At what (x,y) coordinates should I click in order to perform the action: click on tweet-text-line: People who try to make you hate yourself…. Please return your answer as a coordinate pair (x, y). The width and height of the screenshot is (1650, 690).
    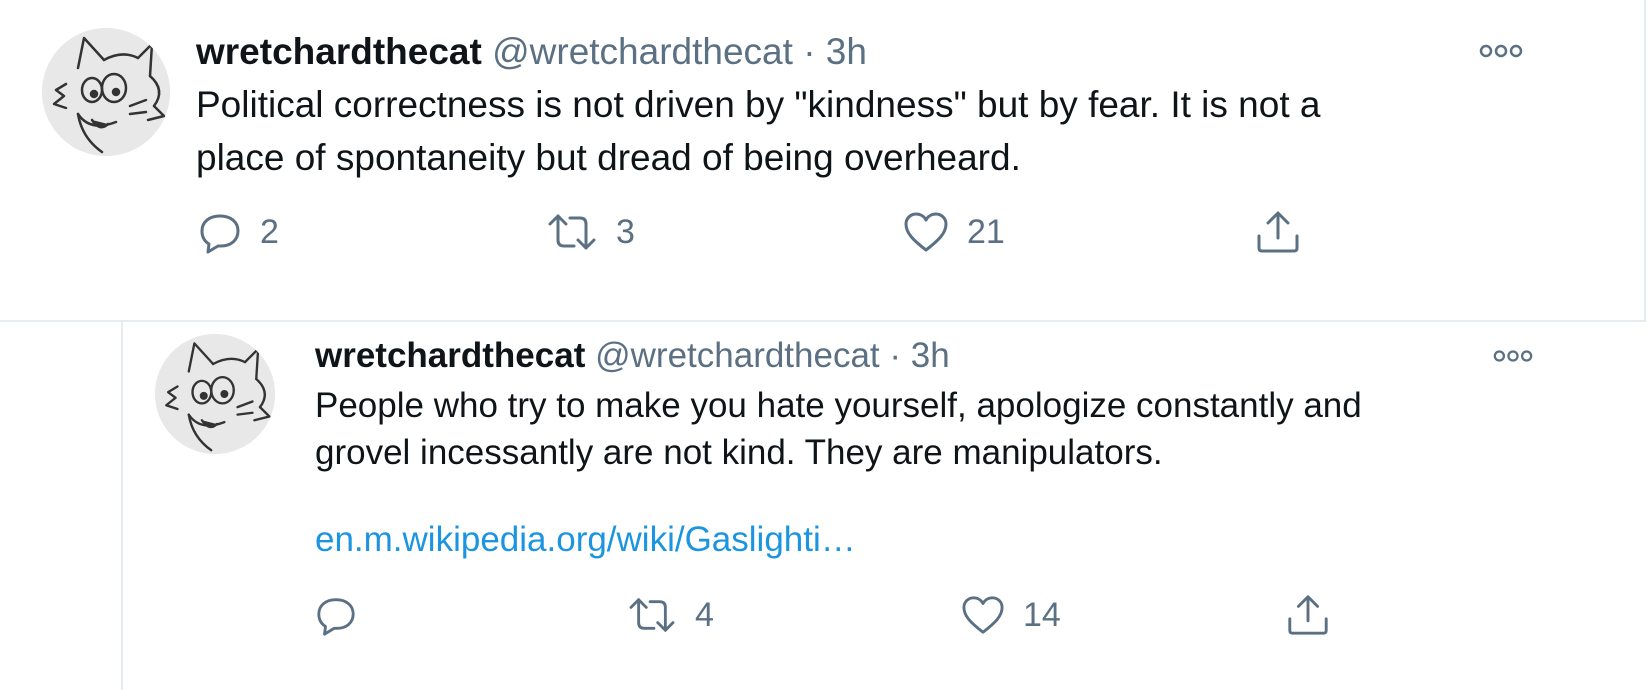
    Looking at the image, I should click on (838, 405).